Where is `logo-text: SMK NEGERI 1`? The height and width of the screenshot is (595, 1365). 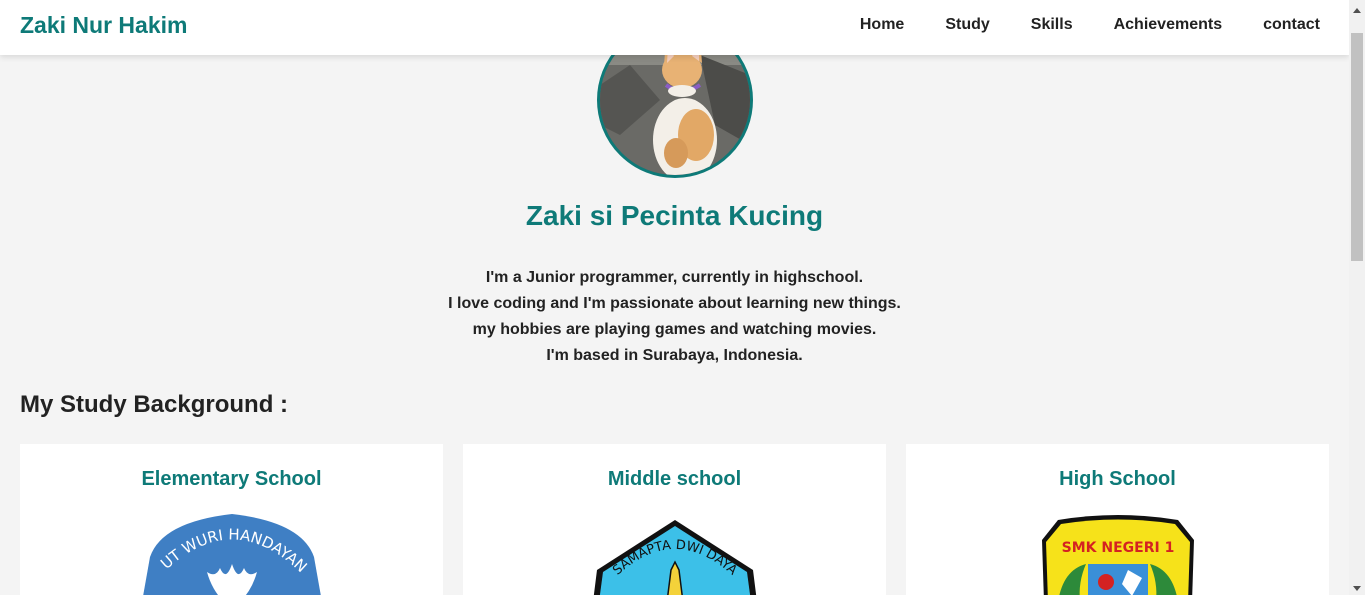
logo-text: SMK NEGERI 1 is located at coordinates (1117, 548).